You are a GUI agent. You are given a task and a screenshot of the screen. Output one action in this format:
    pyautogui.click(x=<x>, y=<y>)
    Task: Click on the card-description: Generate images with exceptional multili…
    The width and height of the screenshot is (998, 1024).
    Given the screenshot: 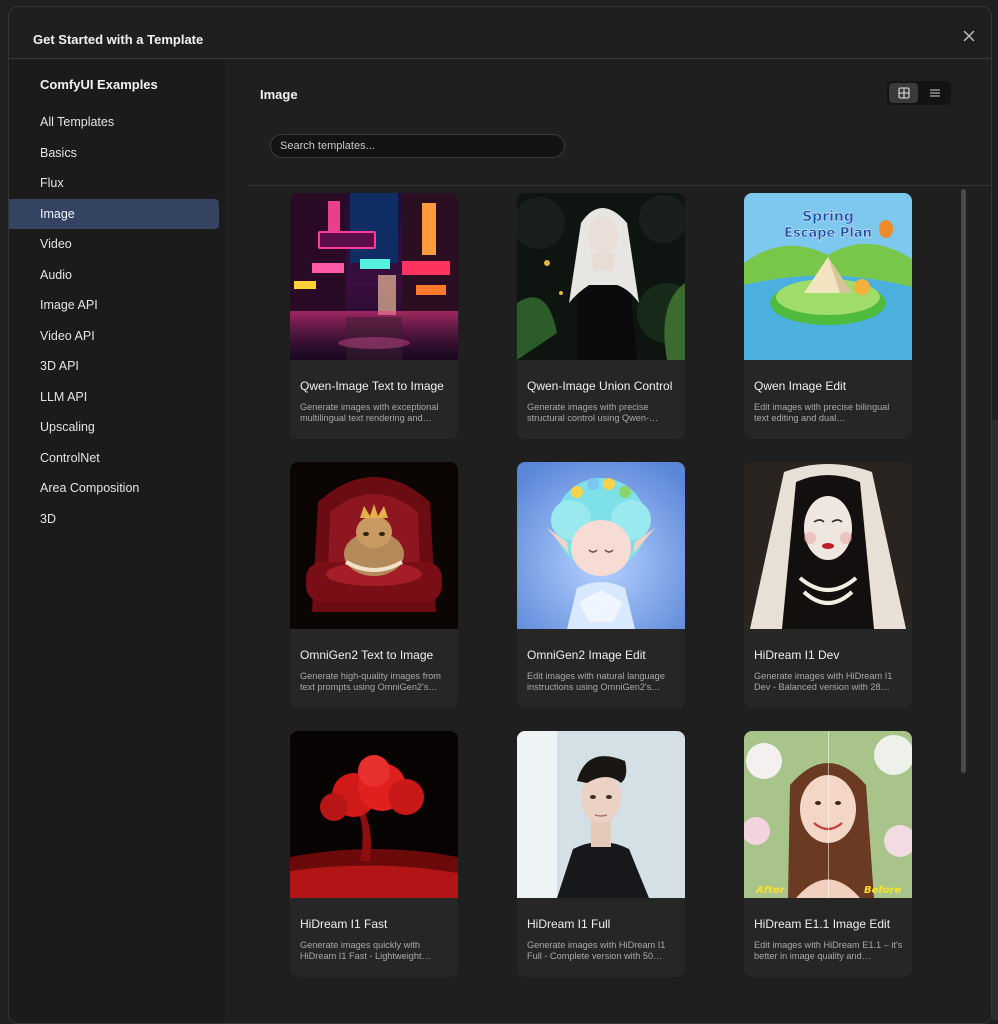 What is the action you would take?
    pyautogui.click(x=369, y=412)
    